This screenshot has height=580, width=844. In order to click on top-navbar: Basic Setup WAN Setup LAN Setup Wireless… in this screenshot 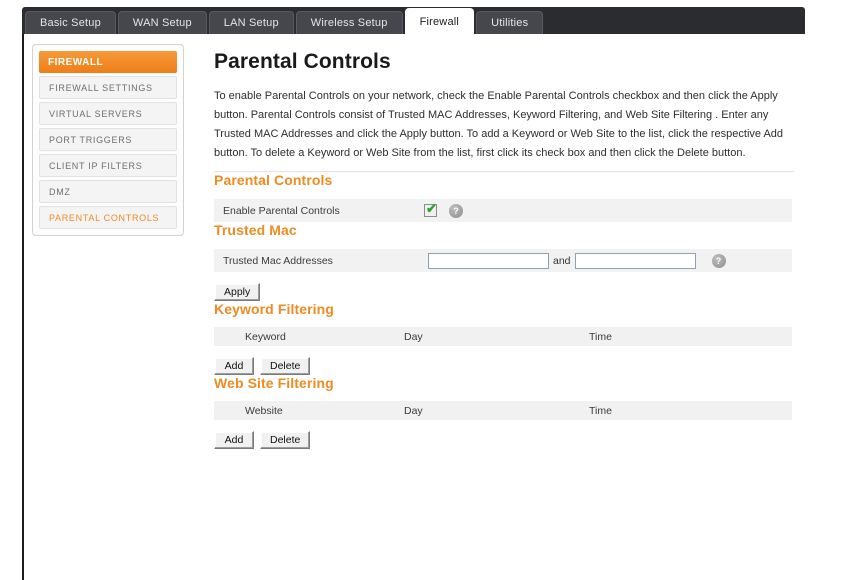, I will do `click(413, 20)`.